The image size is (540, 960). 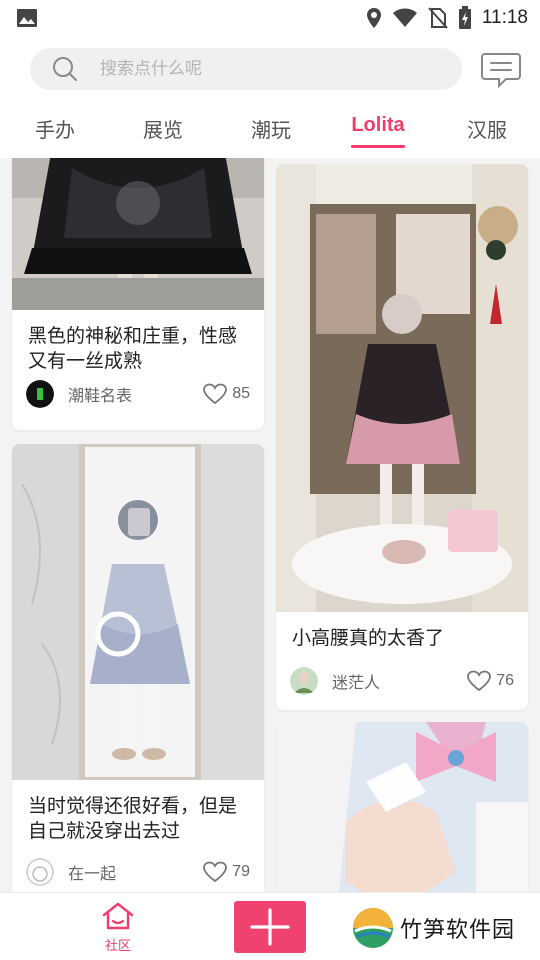 I want to click on like-count: 85, so click(x=241, y=393).